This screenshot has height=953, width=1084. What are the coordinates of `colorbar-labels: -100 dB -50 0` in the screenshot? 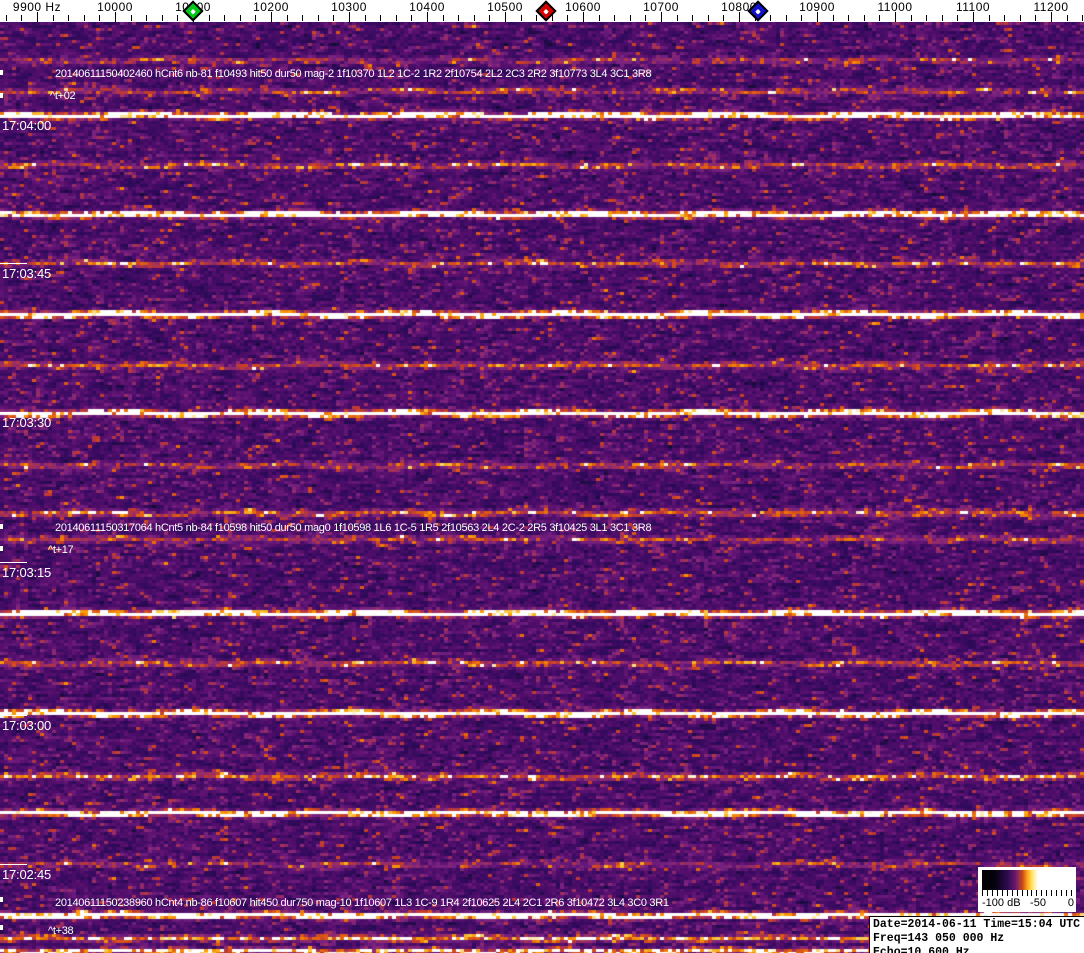 It's located at (1027, 904).